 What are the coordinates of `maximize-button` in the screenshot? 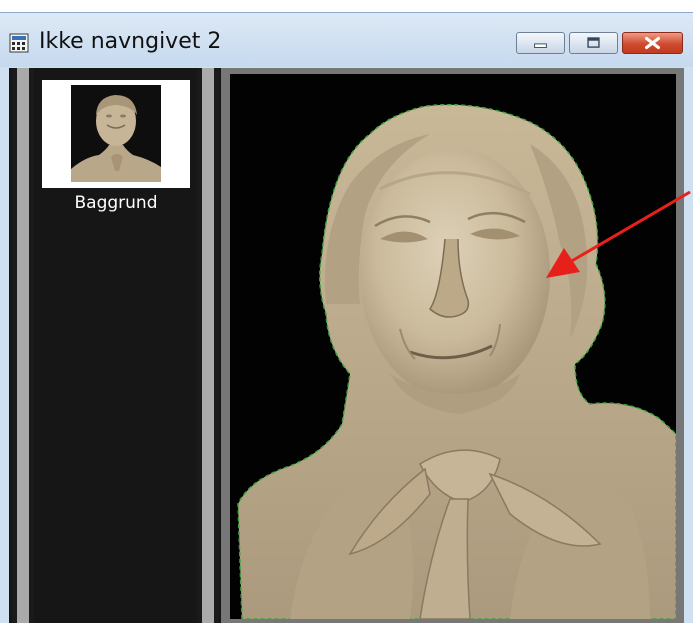 It's located at (593, 43).